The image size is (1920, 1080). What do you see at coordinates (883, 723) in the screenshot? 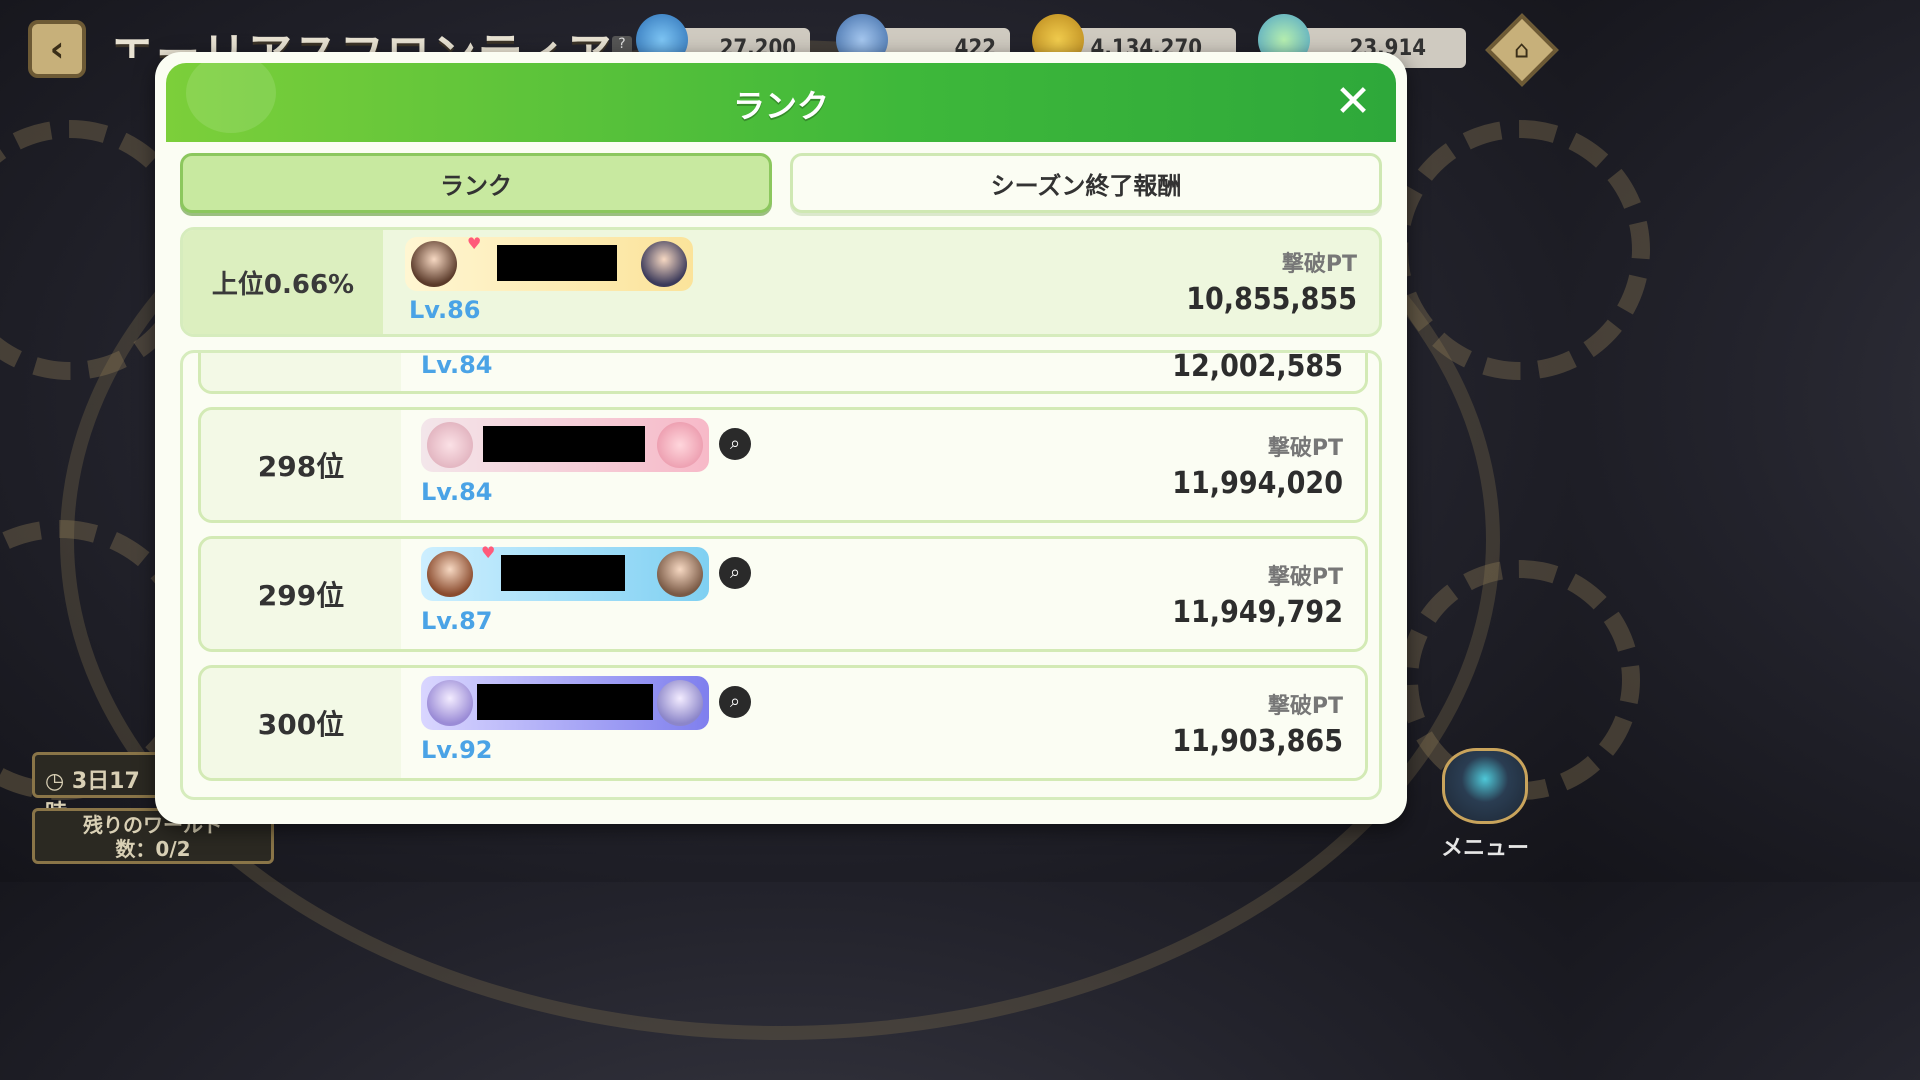
I see `info-cell: ⌕ Lv.92 撃破PT 11,903,865` at bounding box center [883, 723].